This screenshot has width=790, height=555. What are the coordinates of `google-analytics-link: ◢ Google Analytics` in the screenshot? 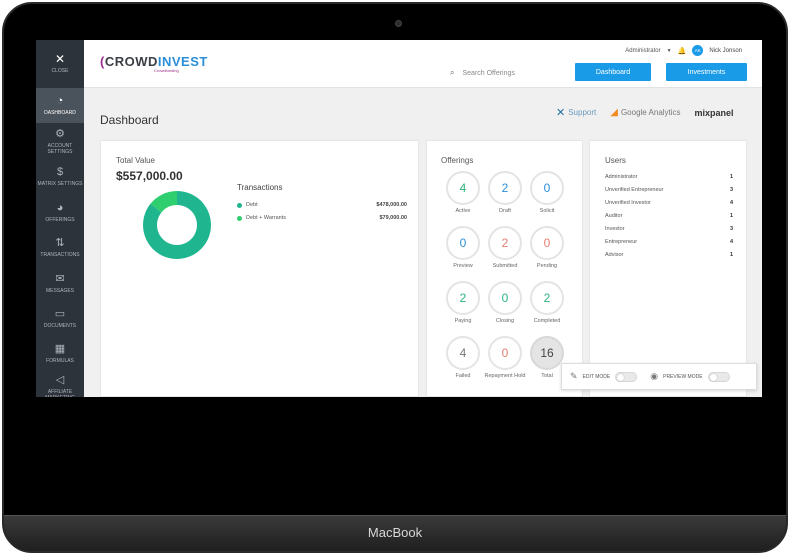 It's located at (645, 112).